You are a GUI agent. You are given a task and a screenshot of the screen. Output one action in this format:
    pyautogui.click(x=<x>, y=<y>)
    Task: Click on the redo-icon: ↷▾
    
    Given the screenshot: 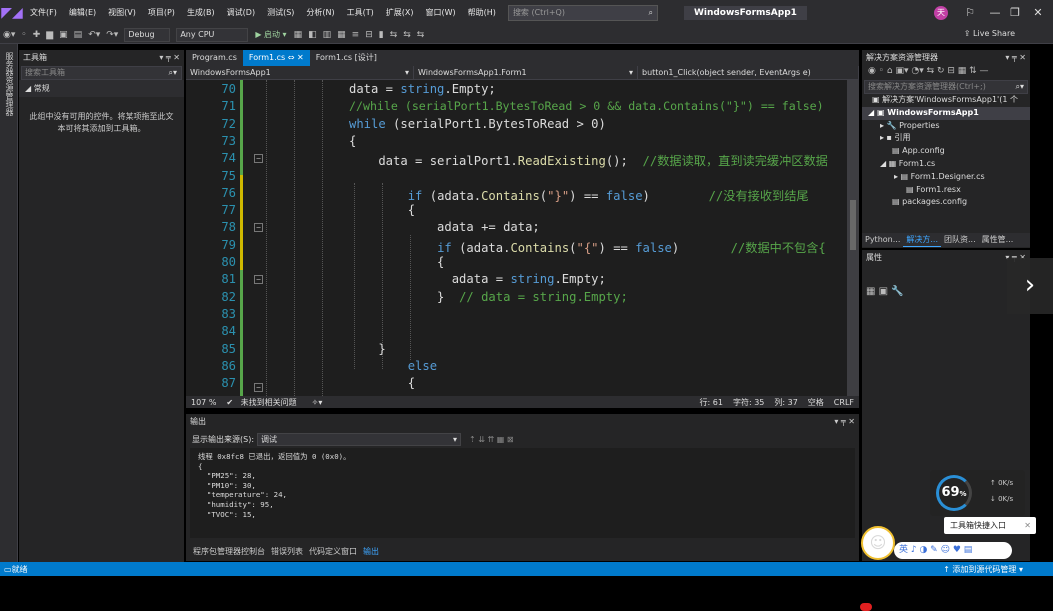 What is the action you would take?
    pyautogui.click(x=112, y=35)
    